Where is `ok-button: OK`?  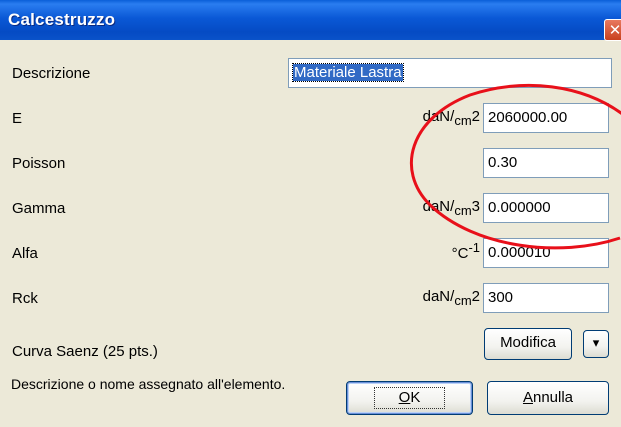 ok-button: OK is located at coordinates (409, 398).